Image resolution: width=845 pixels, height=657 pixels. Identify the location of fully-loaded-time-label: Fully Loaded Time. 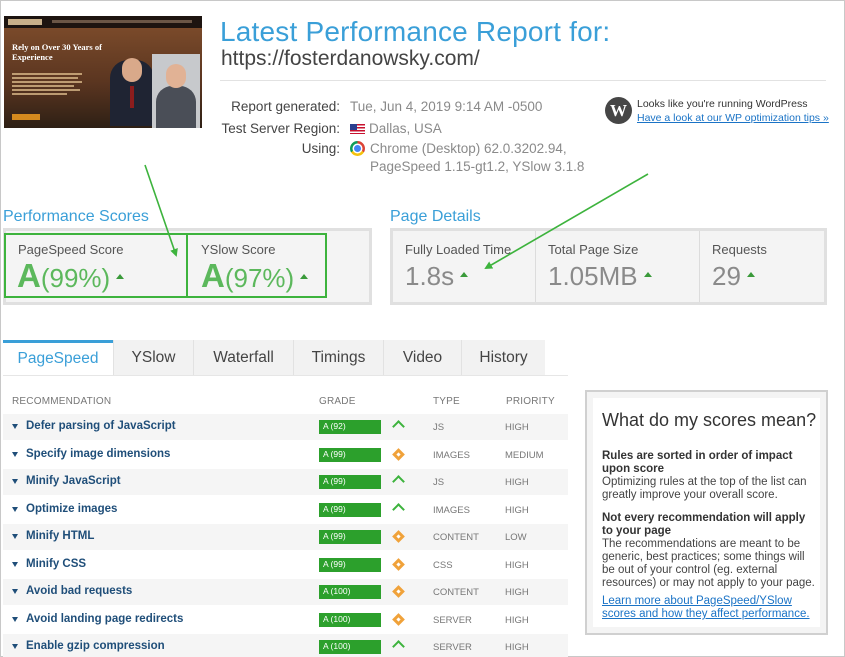
(458, 249).